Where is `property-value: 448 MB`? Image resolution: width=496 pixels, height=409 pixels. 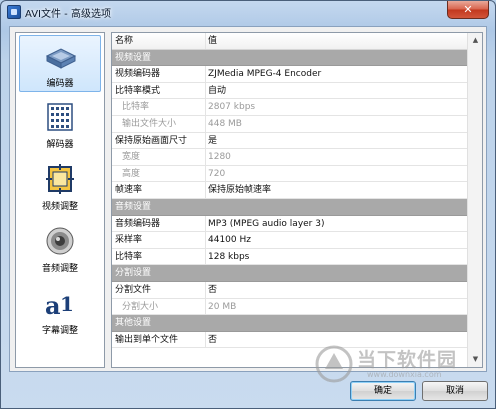
property-value: 448 MB is located at coordinates (225, 124).